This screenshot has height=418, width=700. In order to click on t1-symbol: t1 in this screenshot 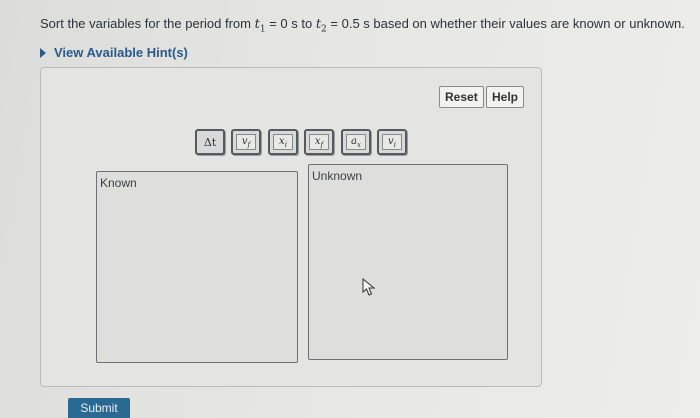, I will do `click(260, 26)`.